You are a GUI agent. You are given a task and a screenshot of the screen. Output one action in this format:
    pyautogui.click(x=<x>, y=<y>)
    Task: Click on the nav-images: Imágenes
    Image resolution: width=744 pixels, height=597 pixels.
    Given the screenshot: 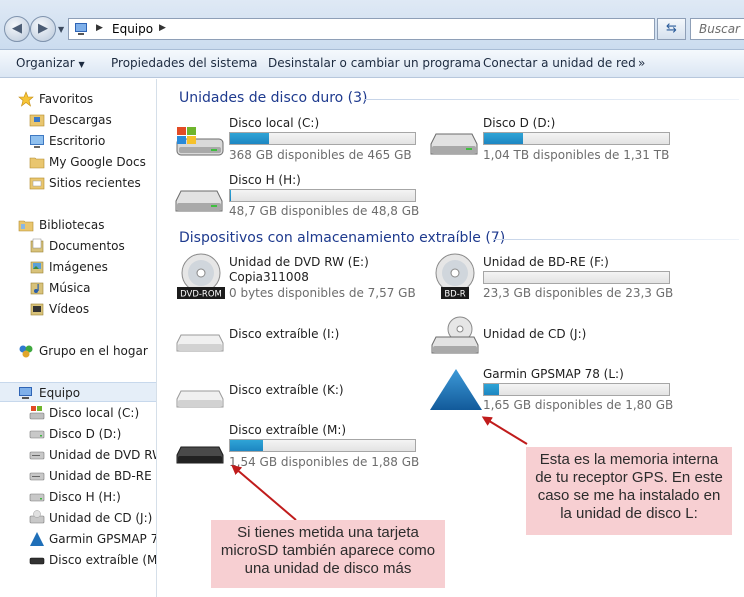 What is the action you would take?
    pyautogui.click(x=78, y=267)
    